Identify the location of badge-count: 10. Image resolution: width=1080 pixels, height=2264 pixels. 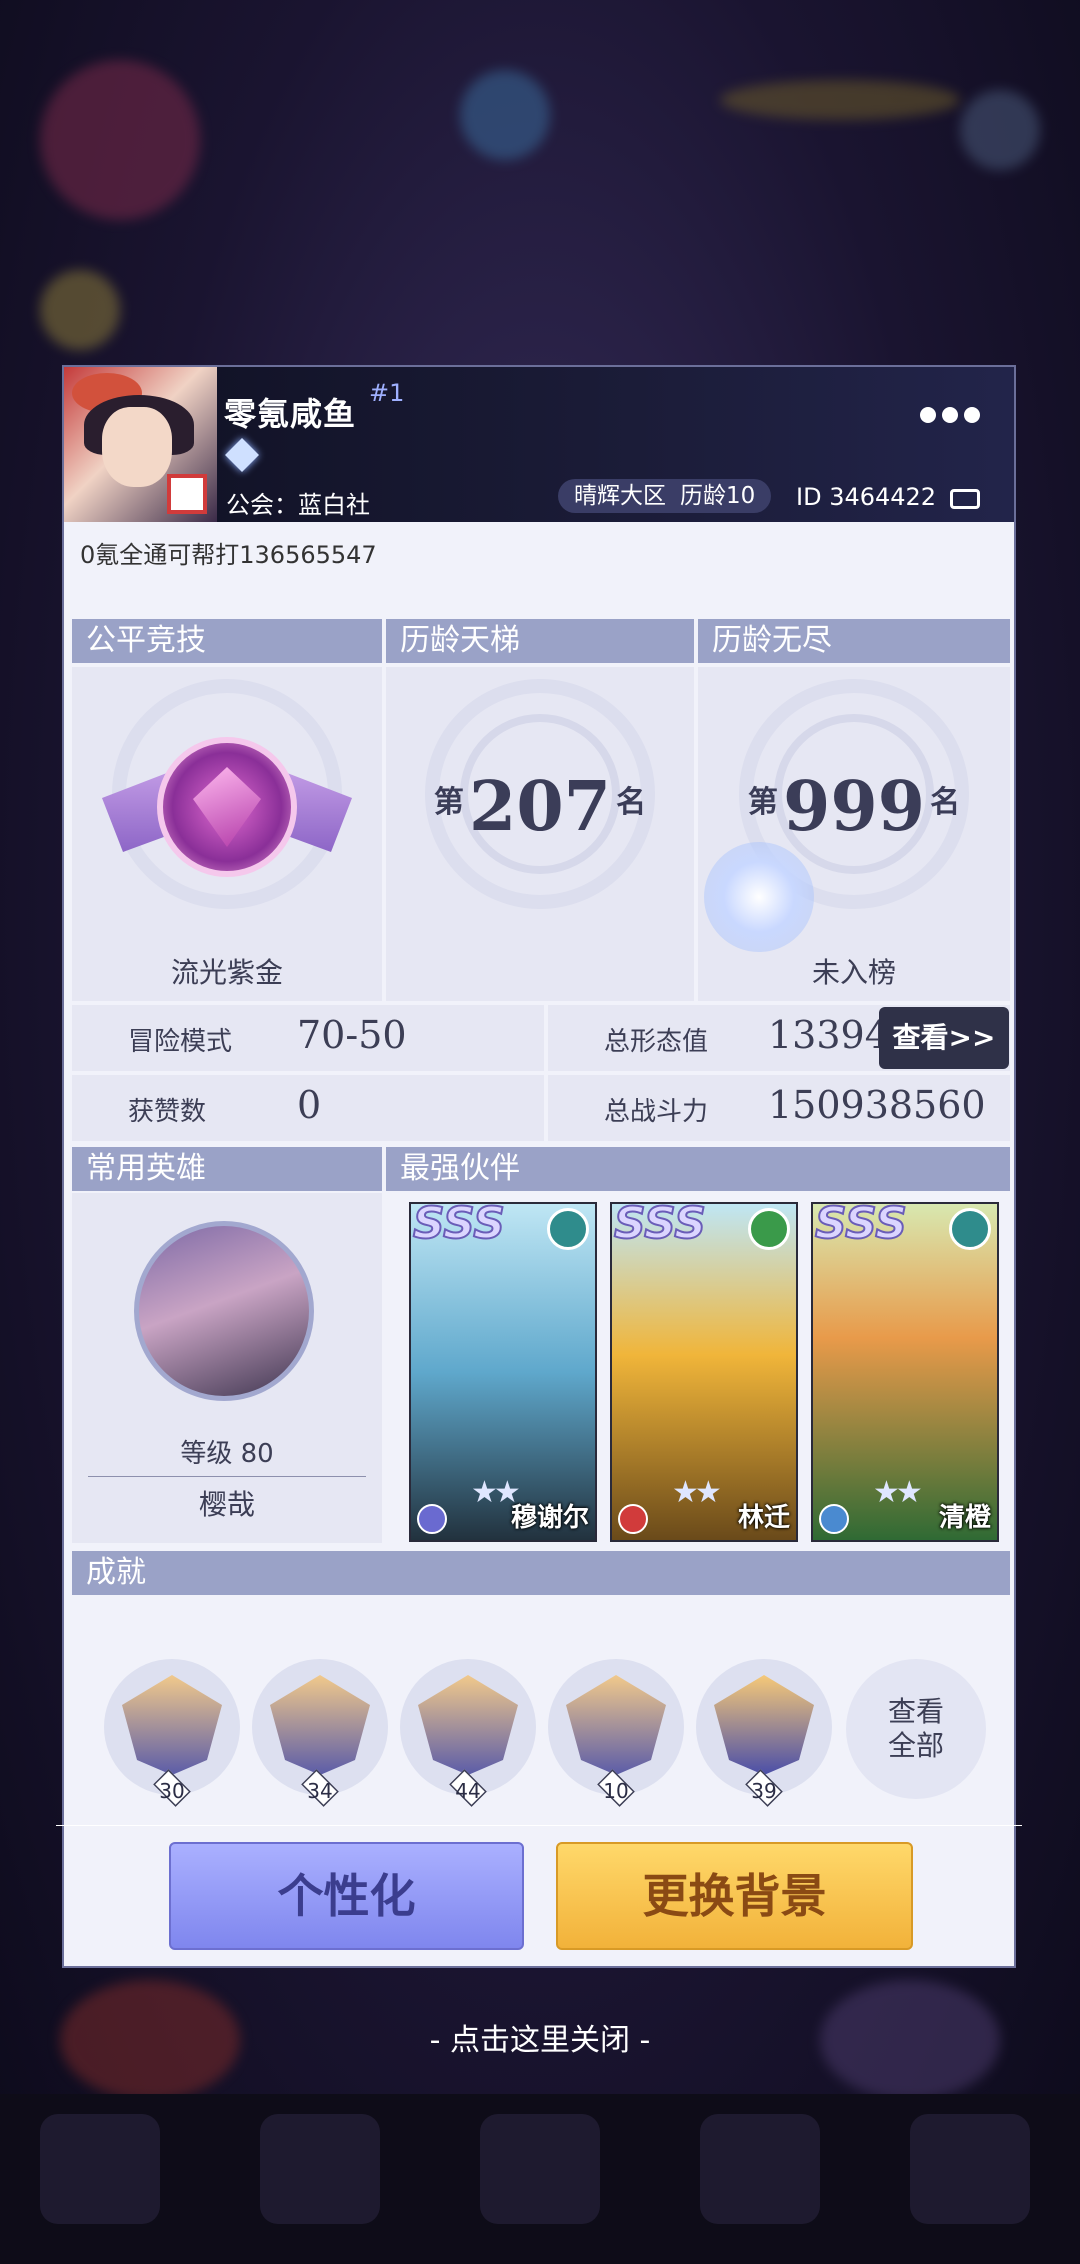
(616, 1791).